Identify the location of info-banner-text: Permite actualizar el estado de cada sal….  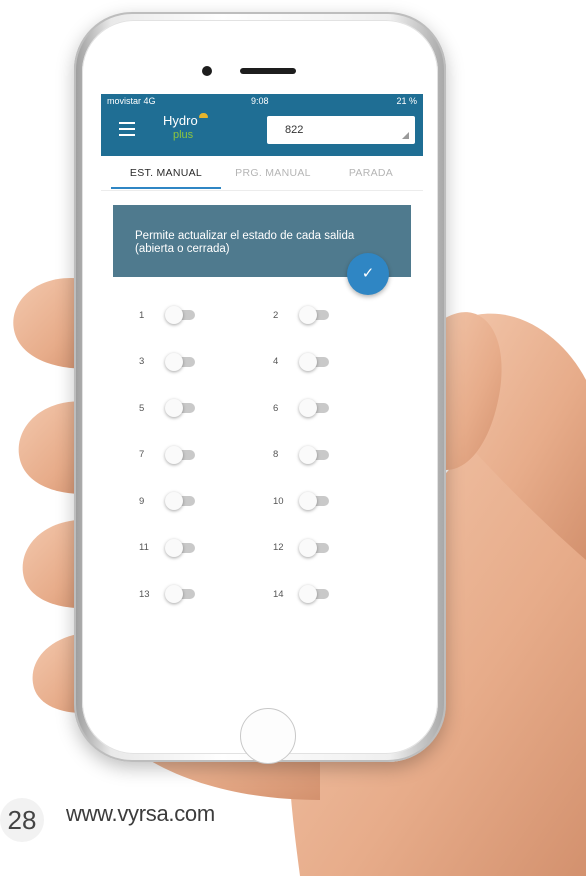
(245, 242).